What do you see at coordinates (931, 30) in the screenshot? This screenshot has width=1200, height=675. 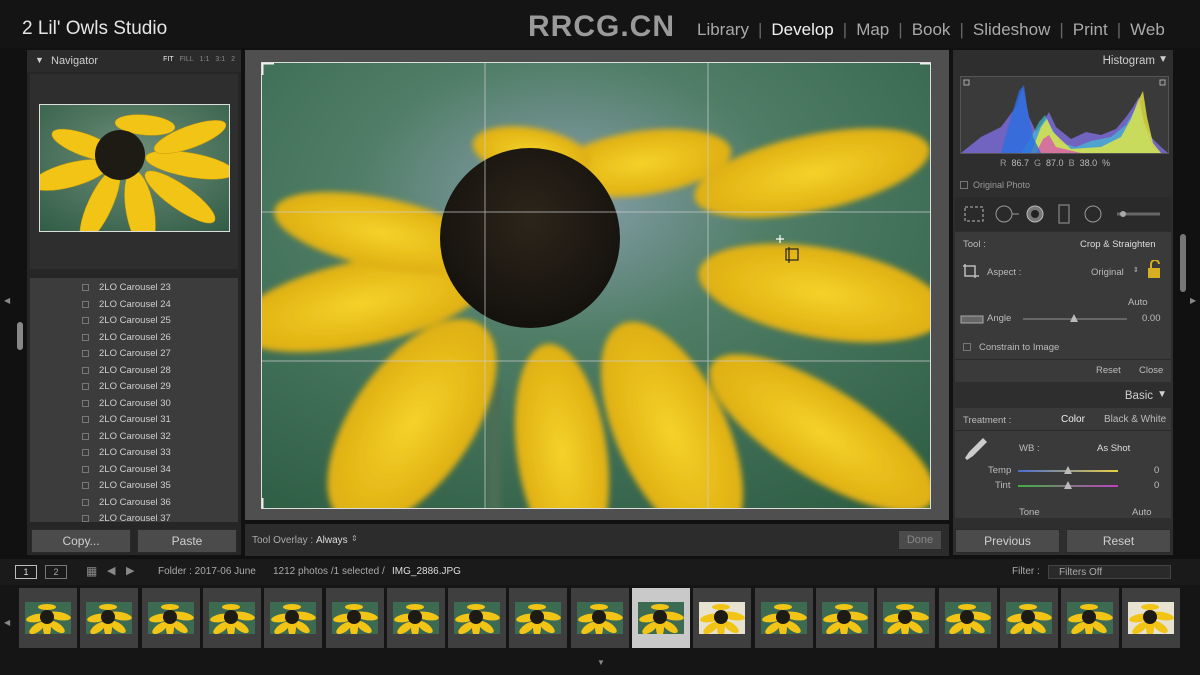 I see `module-book: Book` at bounding box center [931, 30].